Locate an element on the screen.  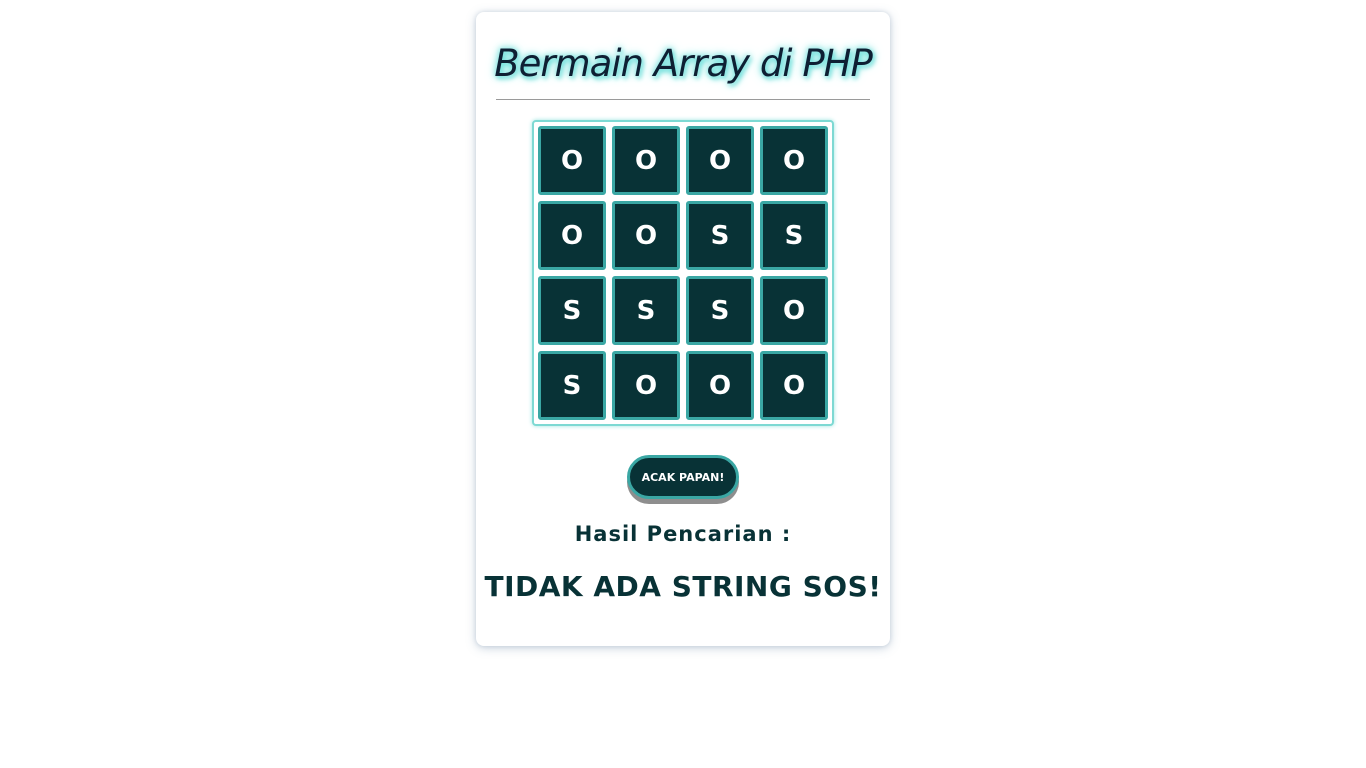
board-cell-r4-c1: S is located at coordinates (572, 385).